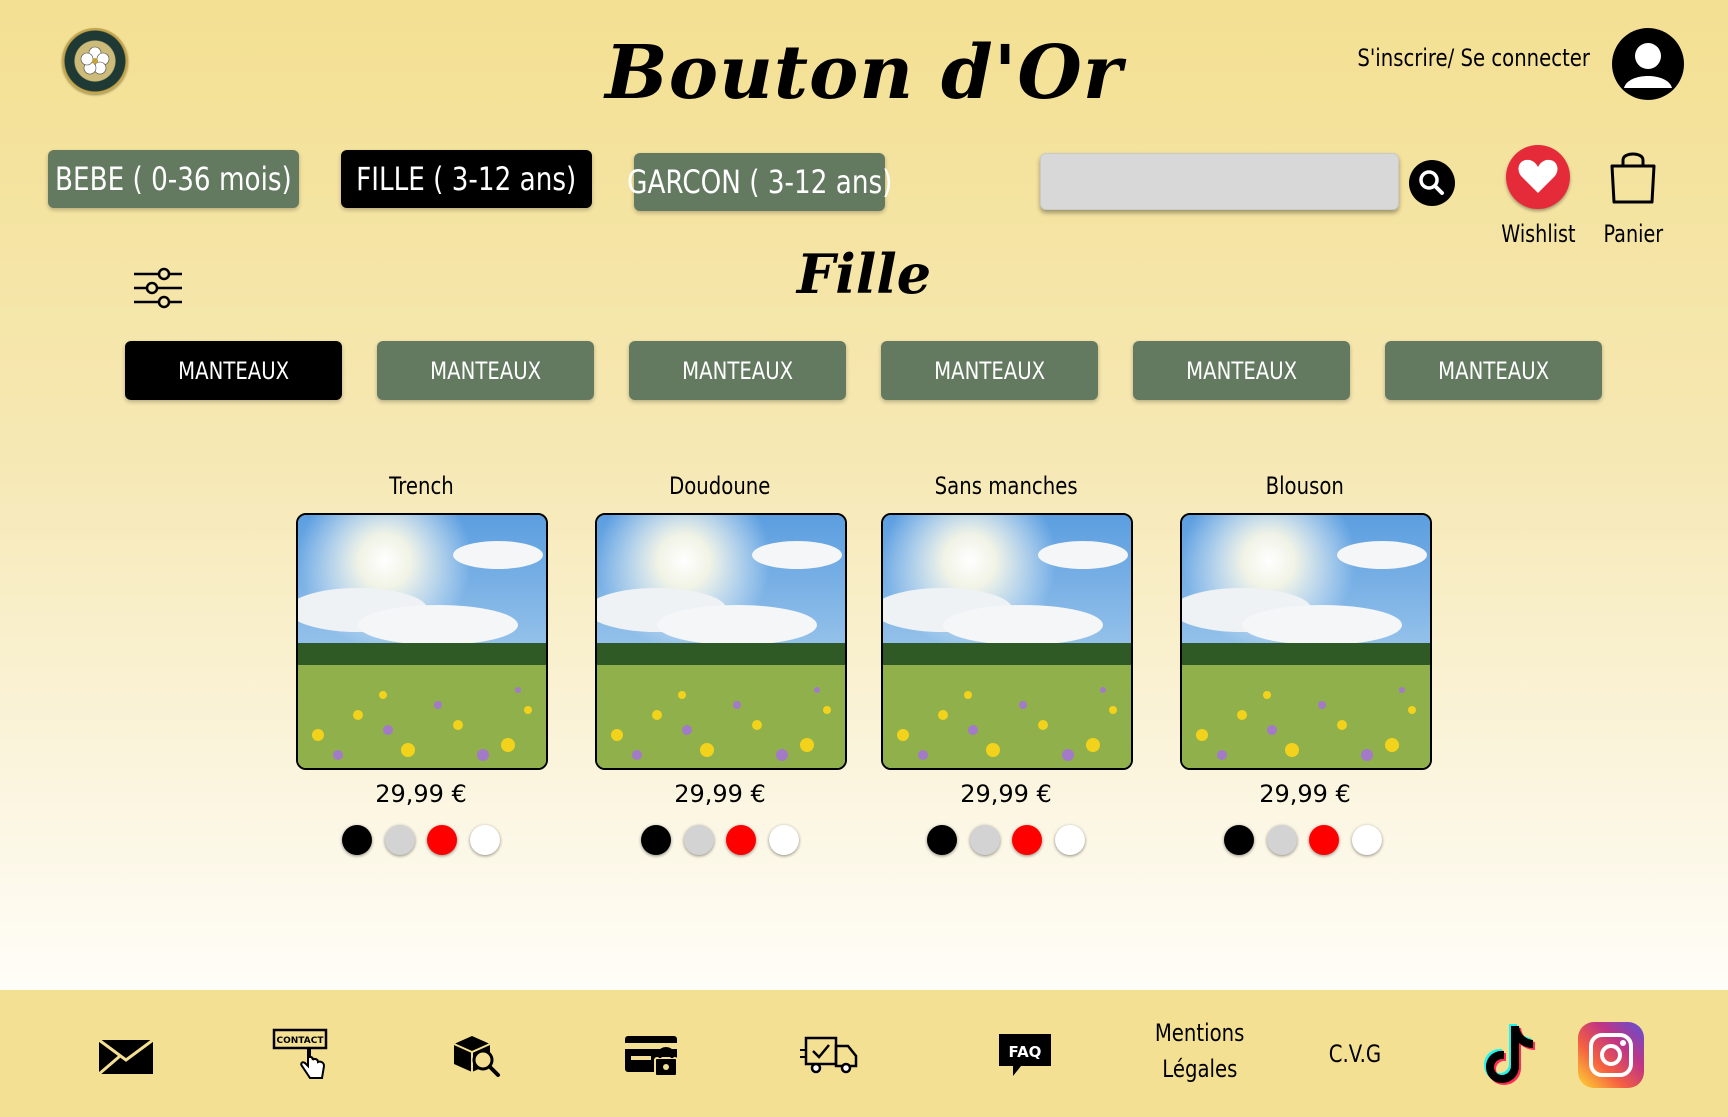  Describe the element at coordinates (485, 370) in the screenshot. I see `subcategory-button-2: MANTEAUX` at that location.